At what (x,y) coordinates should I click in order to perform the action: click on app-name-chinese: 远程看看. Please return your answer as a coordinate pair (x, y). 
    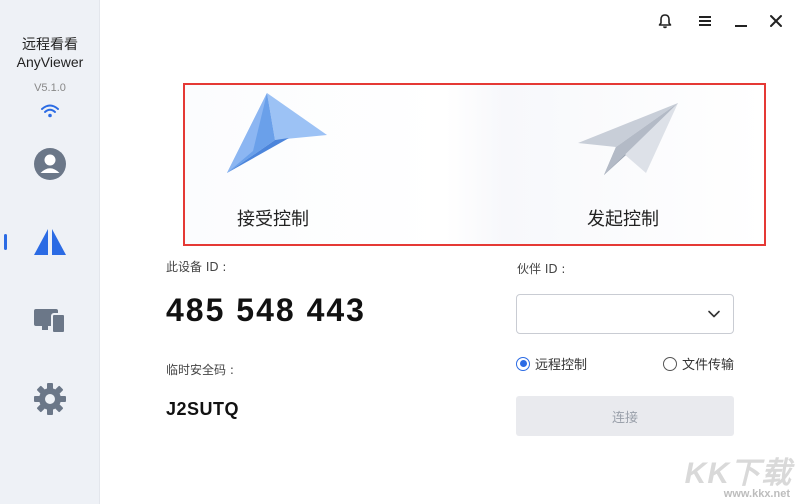
    Looking at the image, I should click on (50, 45).